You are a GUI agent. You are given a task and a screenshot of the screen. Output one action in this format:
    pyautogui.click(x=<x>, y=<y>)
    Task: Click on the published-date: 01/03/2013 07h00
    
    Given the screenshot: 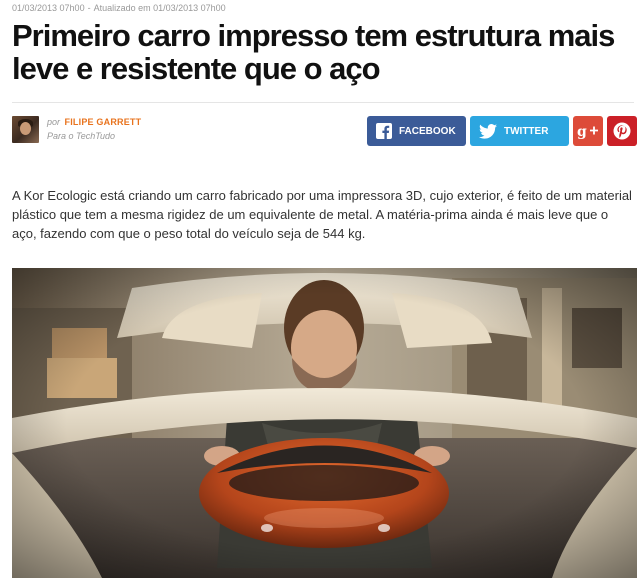 What is the action you would take?
    pyautogui.click(x=48, y=8)
    